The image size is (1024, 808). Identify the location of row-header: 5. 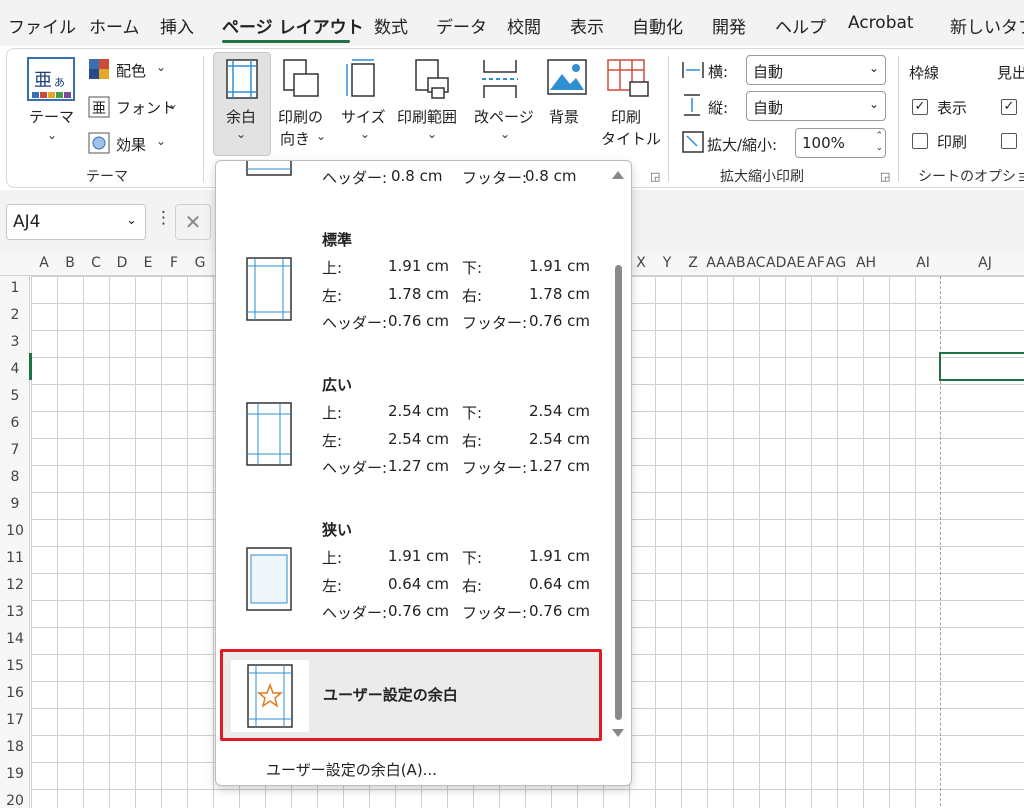
(15, 396).